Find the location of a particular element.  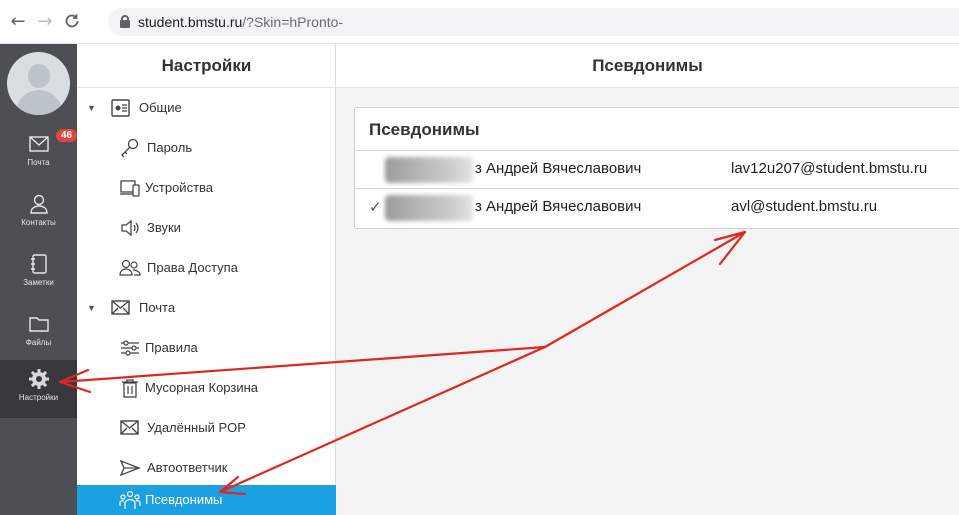

sidebar-item-general: ▼ Общие is located at coordinates (206, 108).